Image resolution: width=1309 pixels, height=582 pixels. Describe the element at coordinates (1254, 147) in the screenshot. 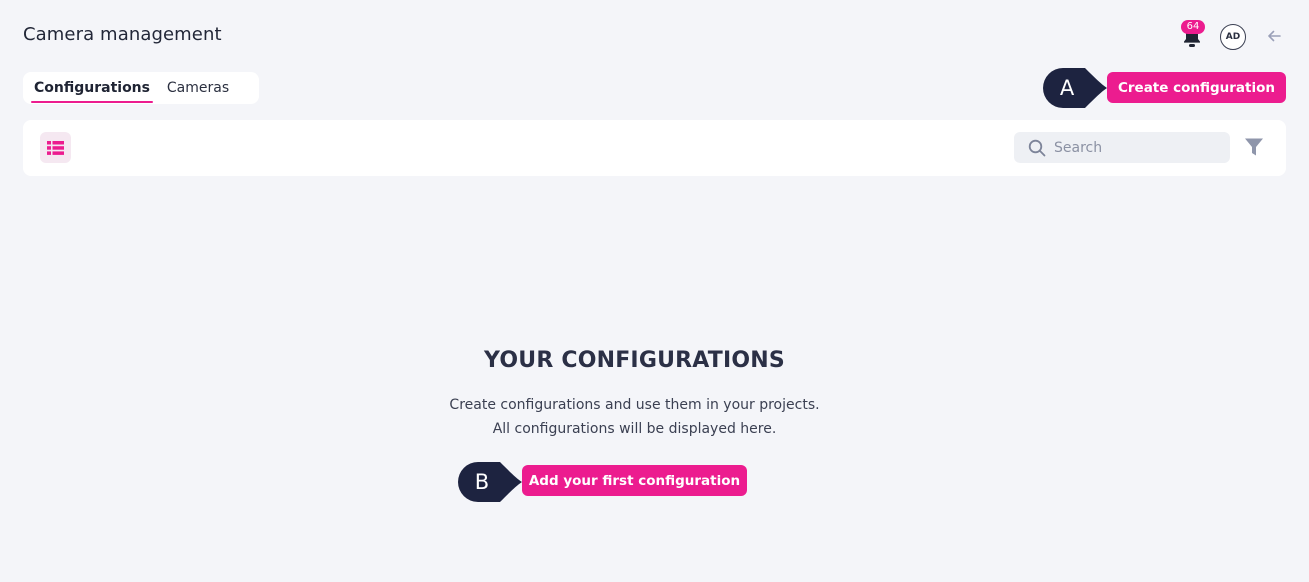

I see `filter-icon` at that location.